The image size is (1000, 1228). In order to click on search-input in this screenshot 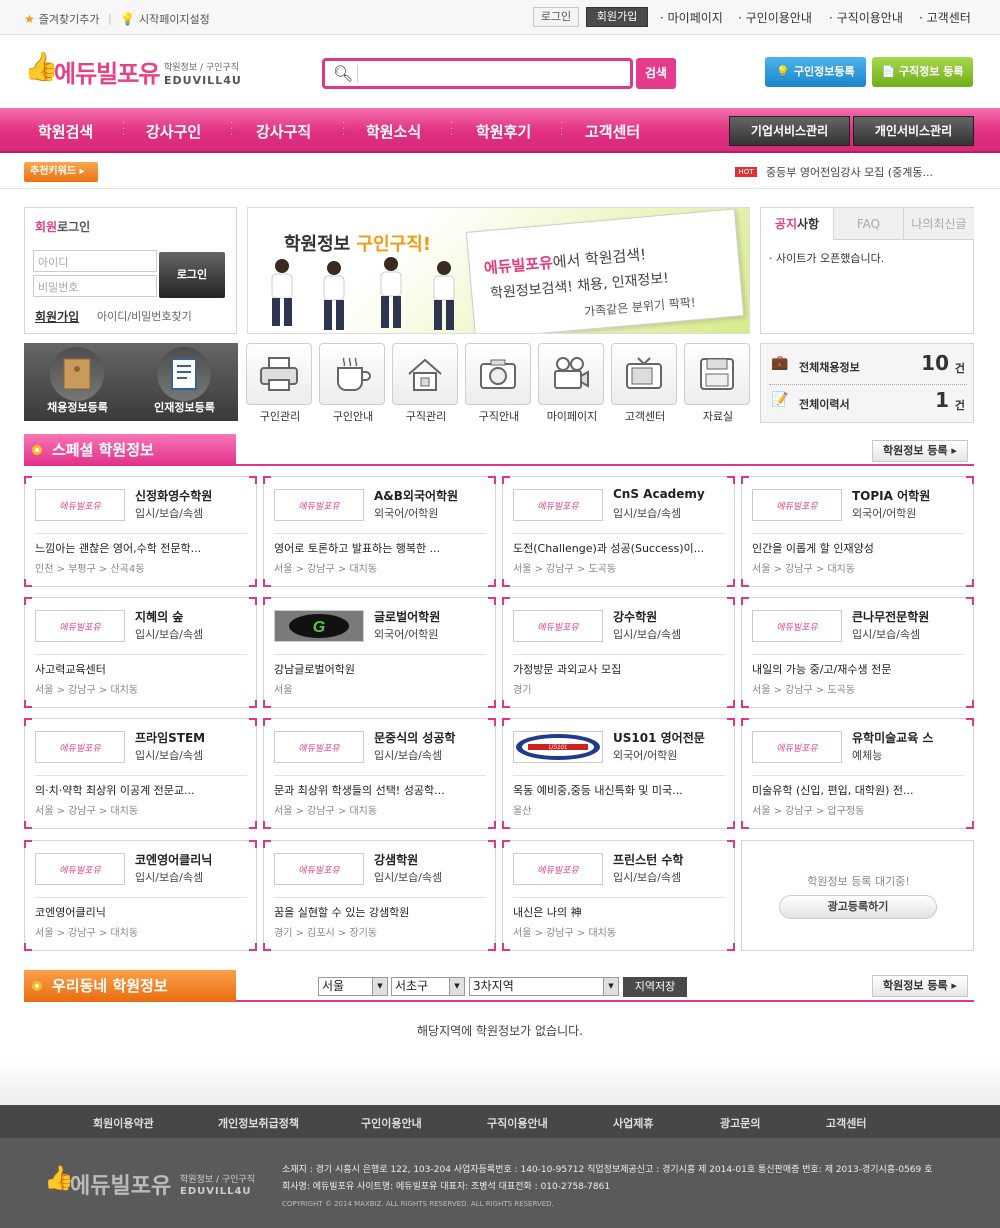, I will do `click(493, 74)`.